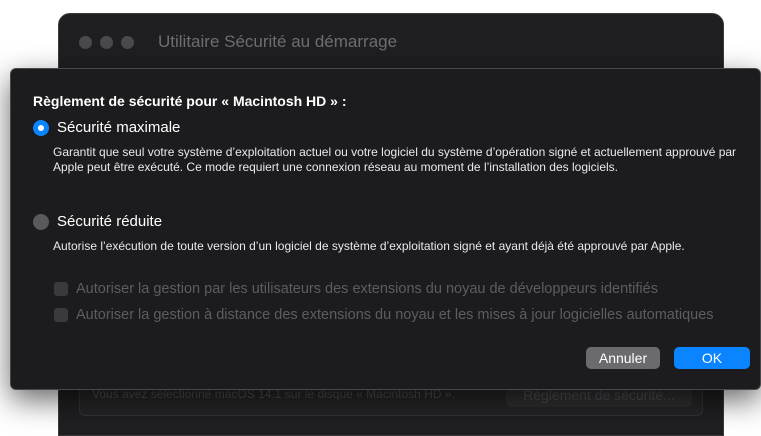  What do you see at coordinates (110, 221) in the screenshot?
I see `option-reduced-security-label: Sécurité réduite` at bounding box center [110, 221].